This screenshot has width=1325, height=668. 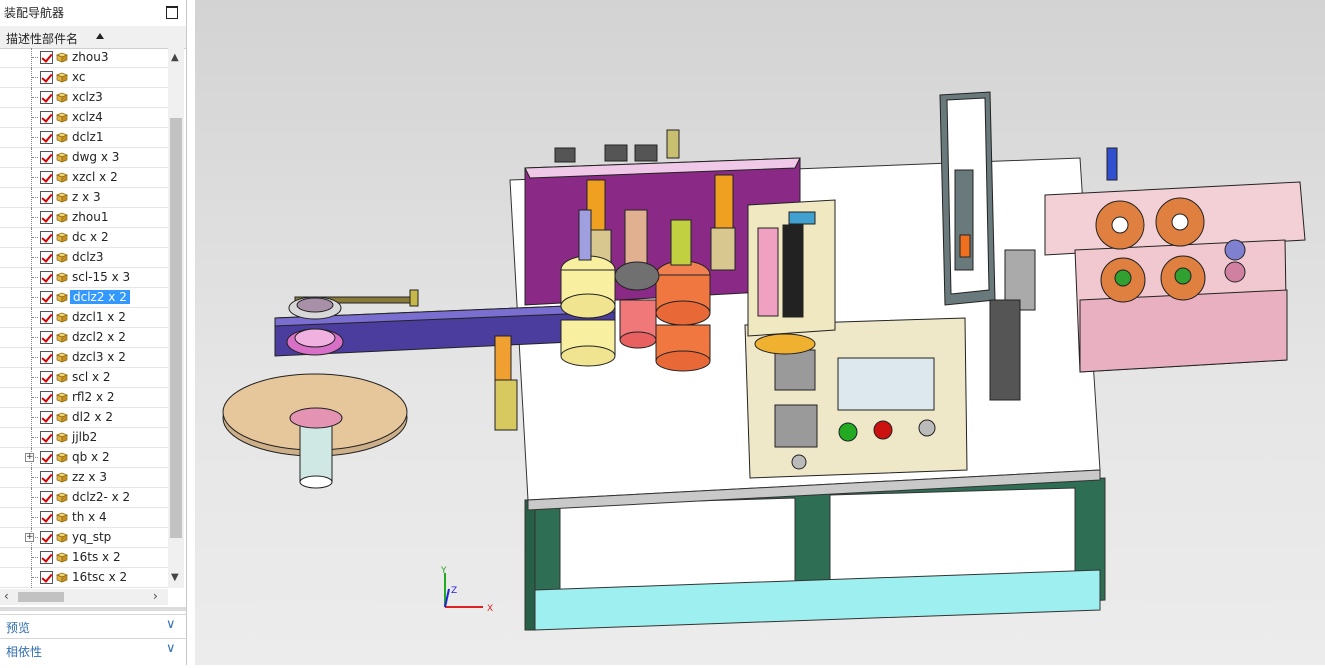 What do you see at coordinates (175, 57) in the screenshot?
I see `scroll-up-icon: ▲` at bounding box center [175, 57].